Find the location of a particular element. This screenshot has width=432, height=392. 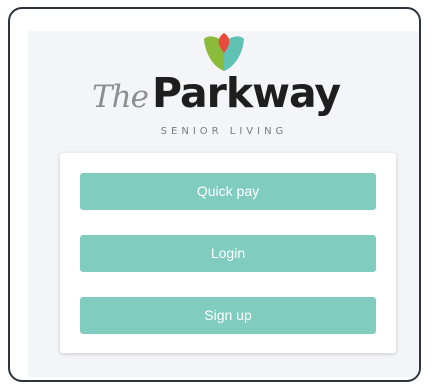

leaf-logo-icon is located at coordinates (224, 52).